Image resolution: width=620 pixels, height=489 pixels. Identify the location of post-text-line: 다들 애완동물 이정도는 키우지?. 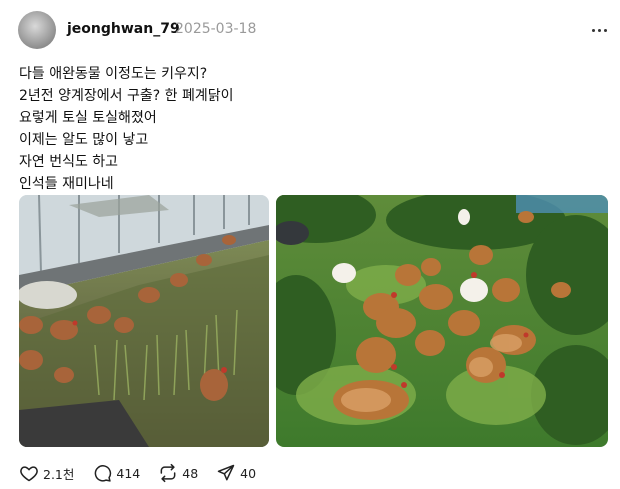
(113, 74).